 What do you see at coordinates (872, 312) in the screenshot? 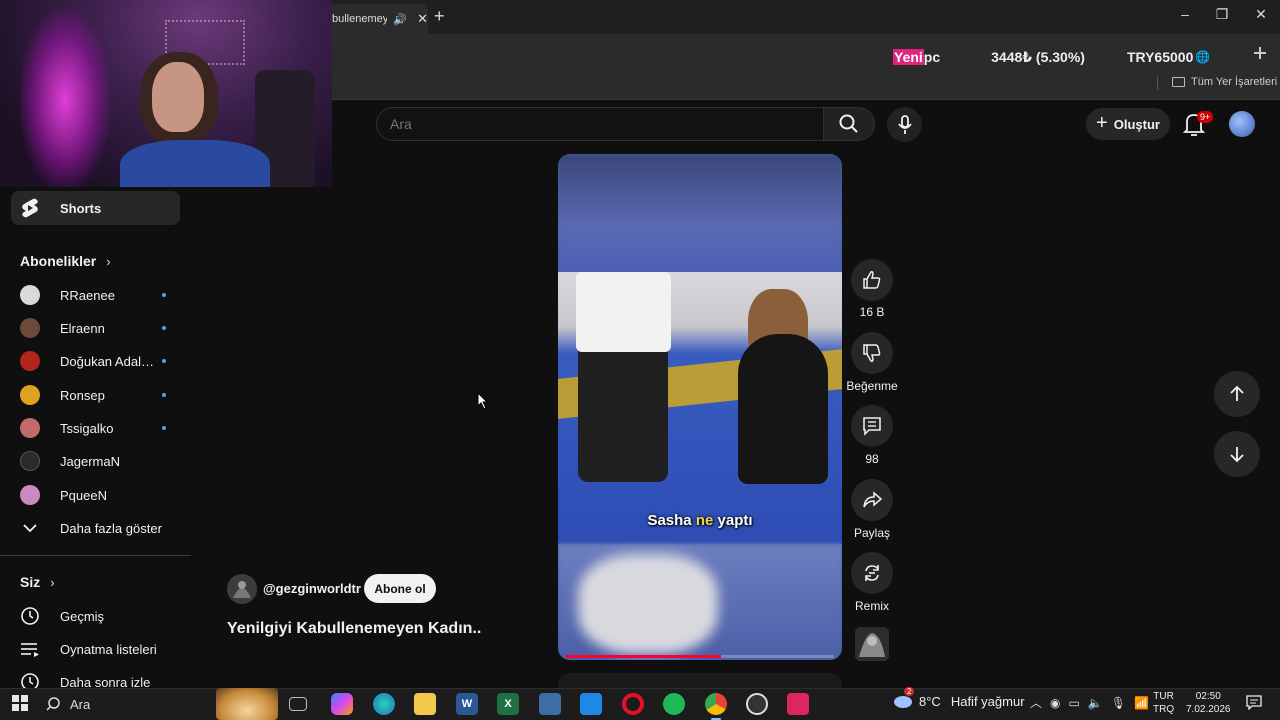
I see `like-count: 16 B` at bounding box center [872, 312].